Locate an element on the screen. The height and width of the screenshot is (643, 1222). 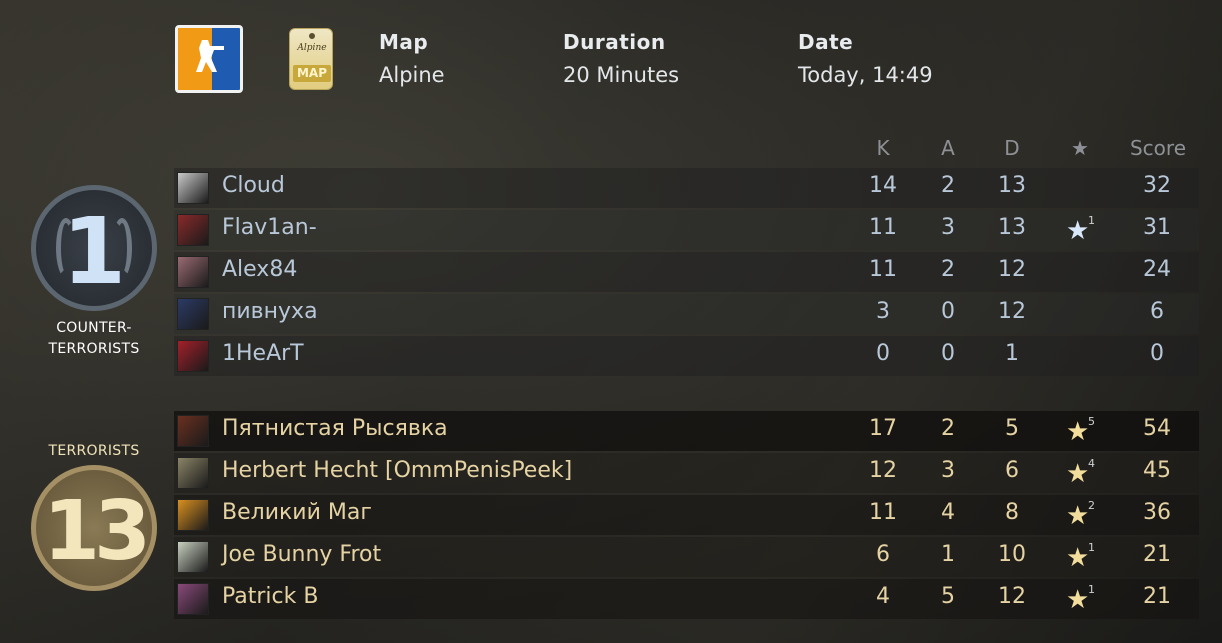
player-name: Cloud is located at coordinates (253, 185).